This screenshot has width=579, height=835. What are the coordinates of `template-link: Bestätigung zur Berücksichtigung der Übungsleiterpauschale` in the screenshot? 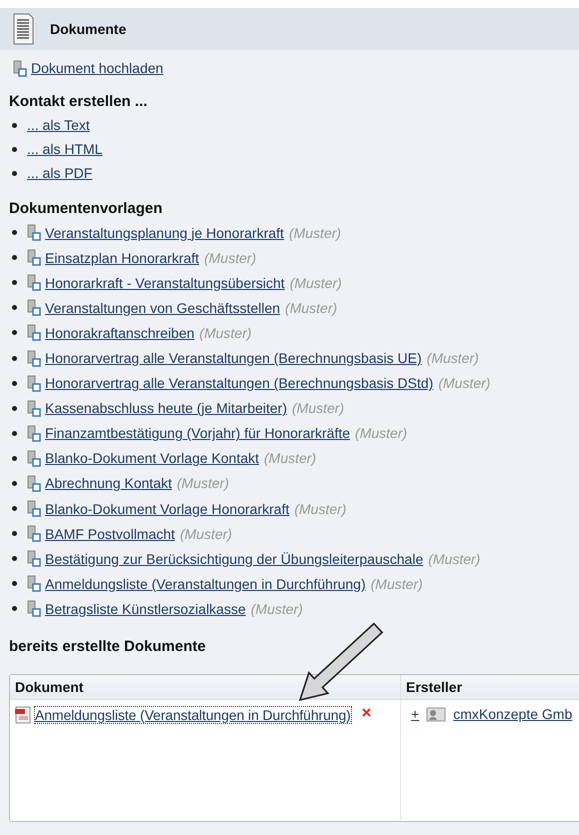 It's located at (234, 558).